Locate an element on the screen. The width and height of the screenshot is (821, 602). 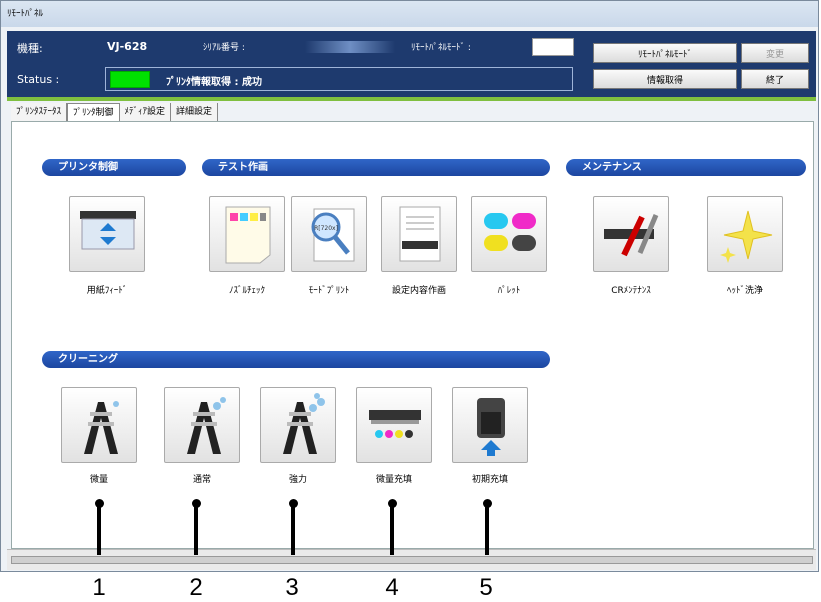
section-printer-control: プリンタ制御 is located at coordinates (114, 167).